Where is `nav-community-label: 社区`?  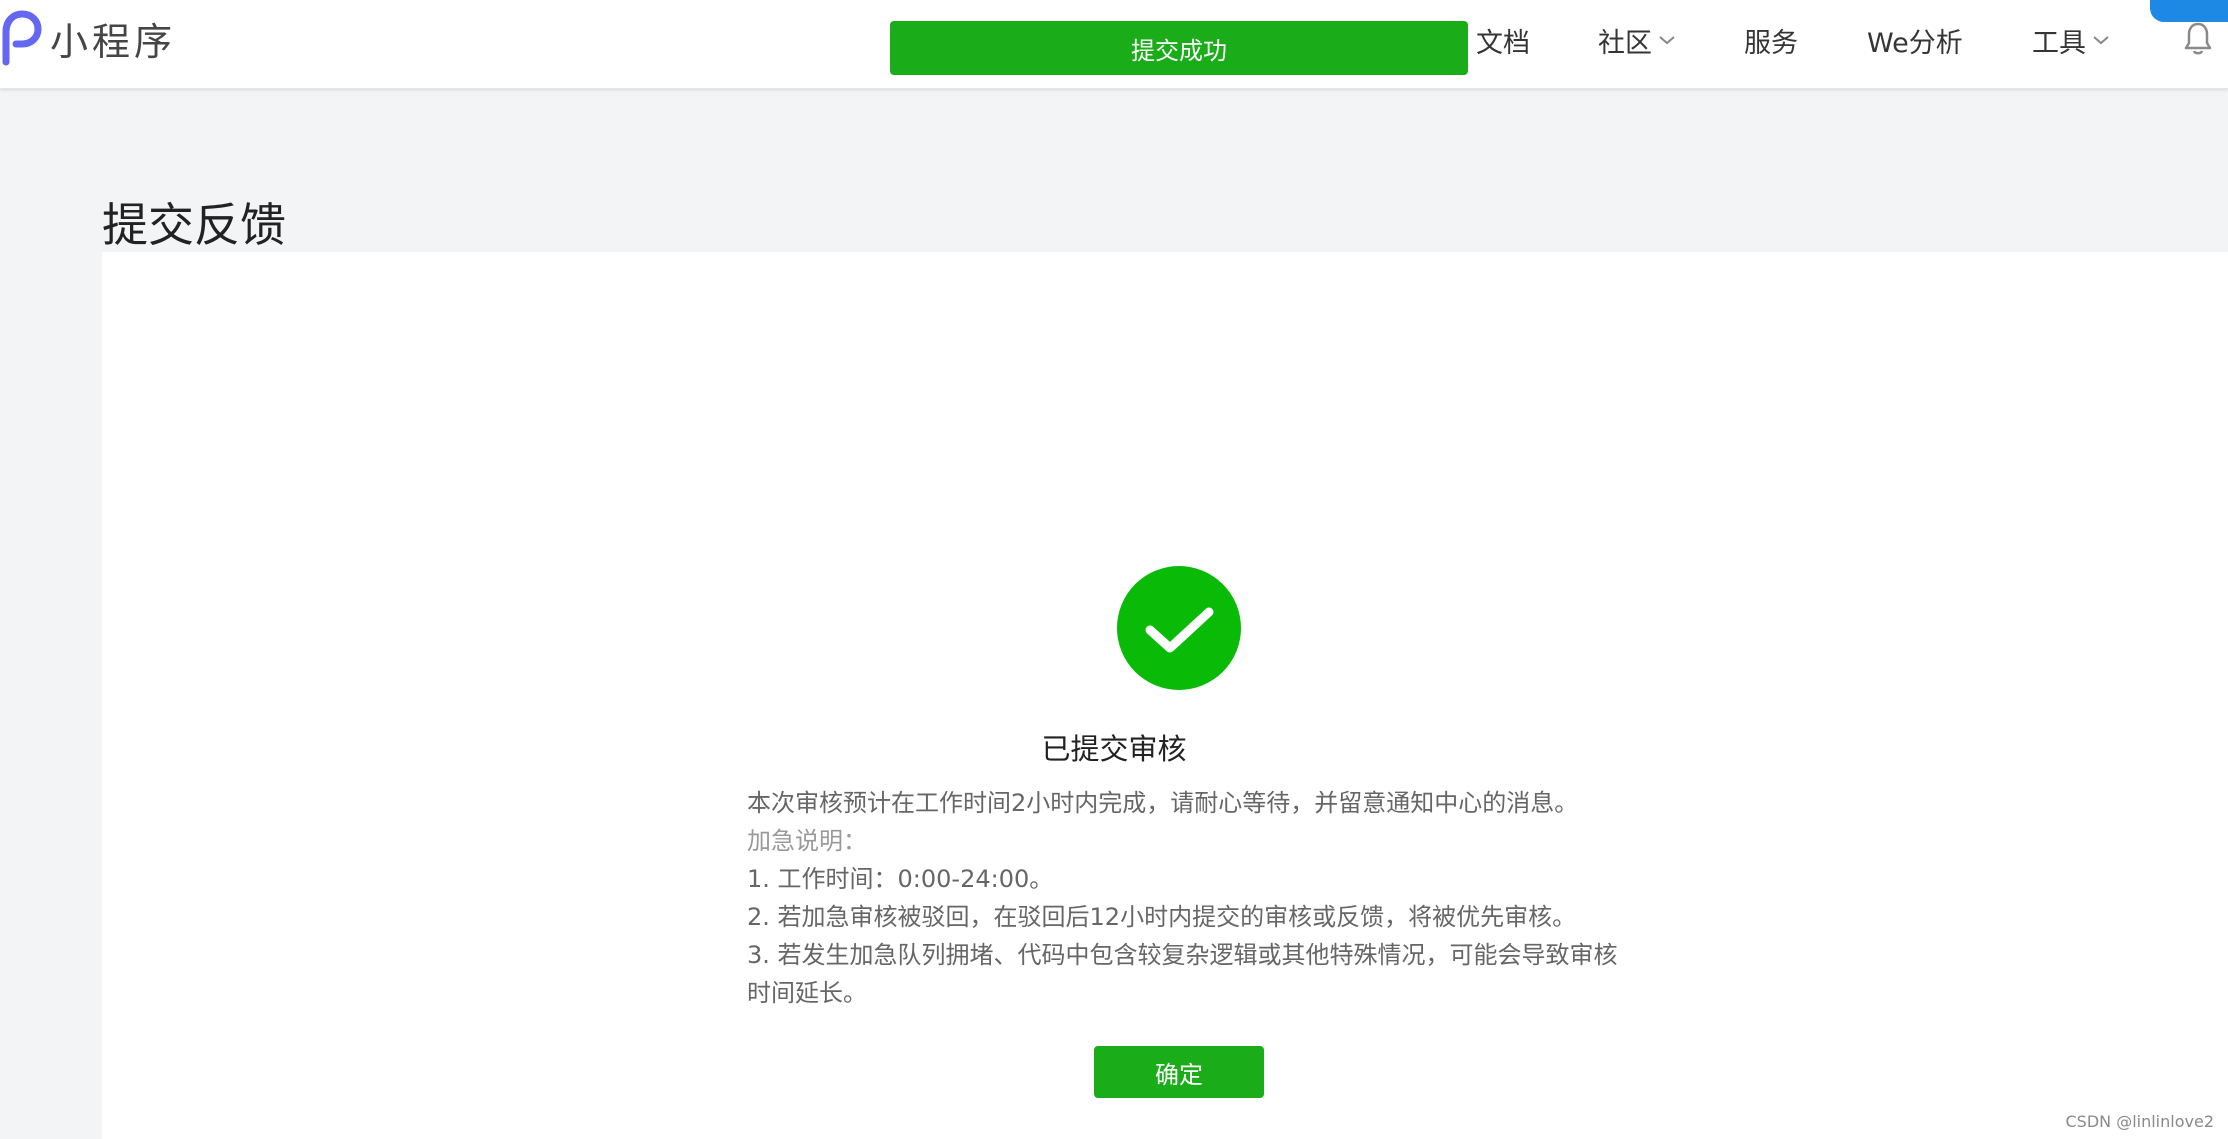 nav-community-label: 社区 is located at coordinates (1625, 43).